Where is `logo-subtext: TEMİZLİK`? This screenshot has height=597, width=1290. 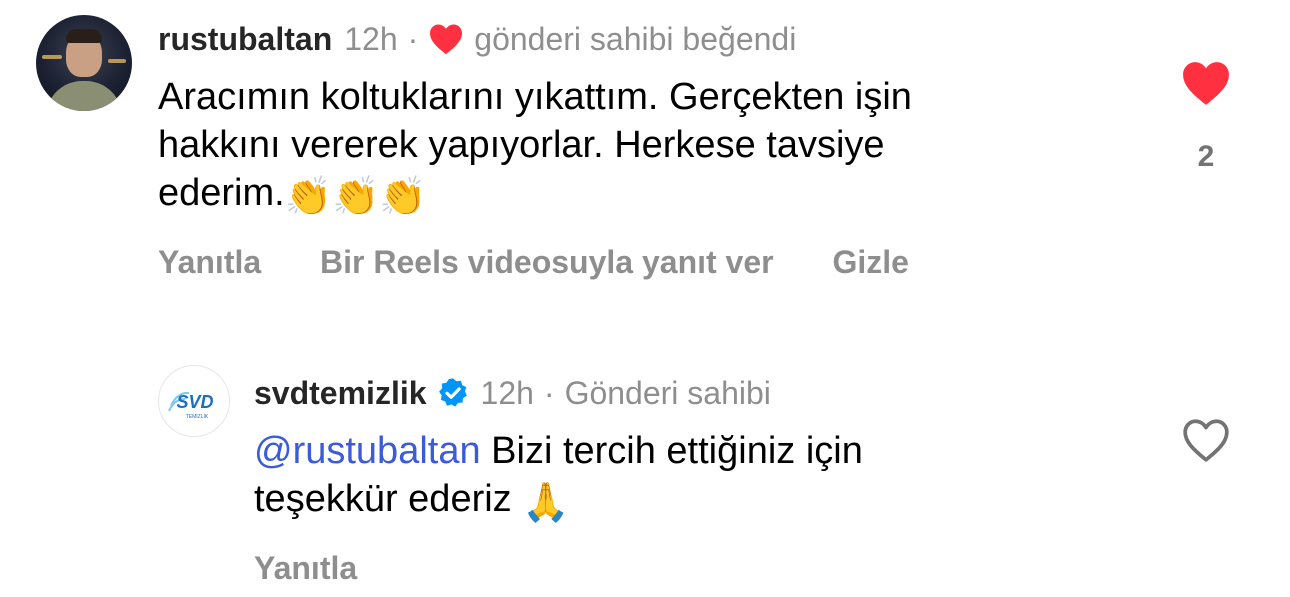 logo-subtext: TEMİZLİK is located at coordinates (197, 416).